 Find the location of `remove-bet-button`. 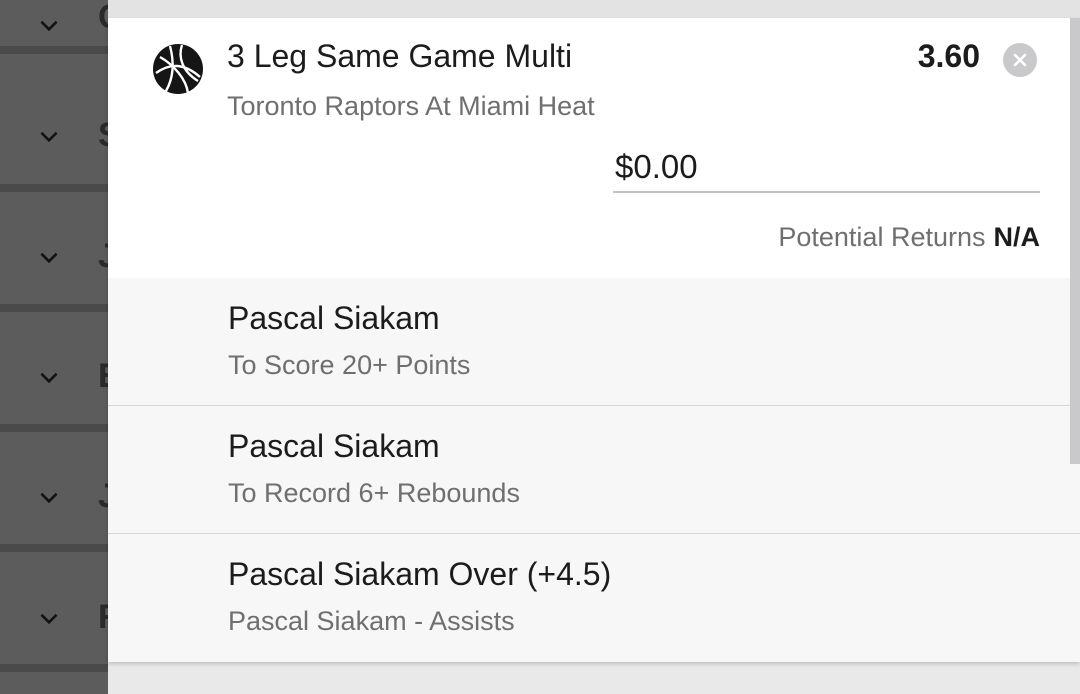

remove-bet-button is located at coordinates (1020, 60).